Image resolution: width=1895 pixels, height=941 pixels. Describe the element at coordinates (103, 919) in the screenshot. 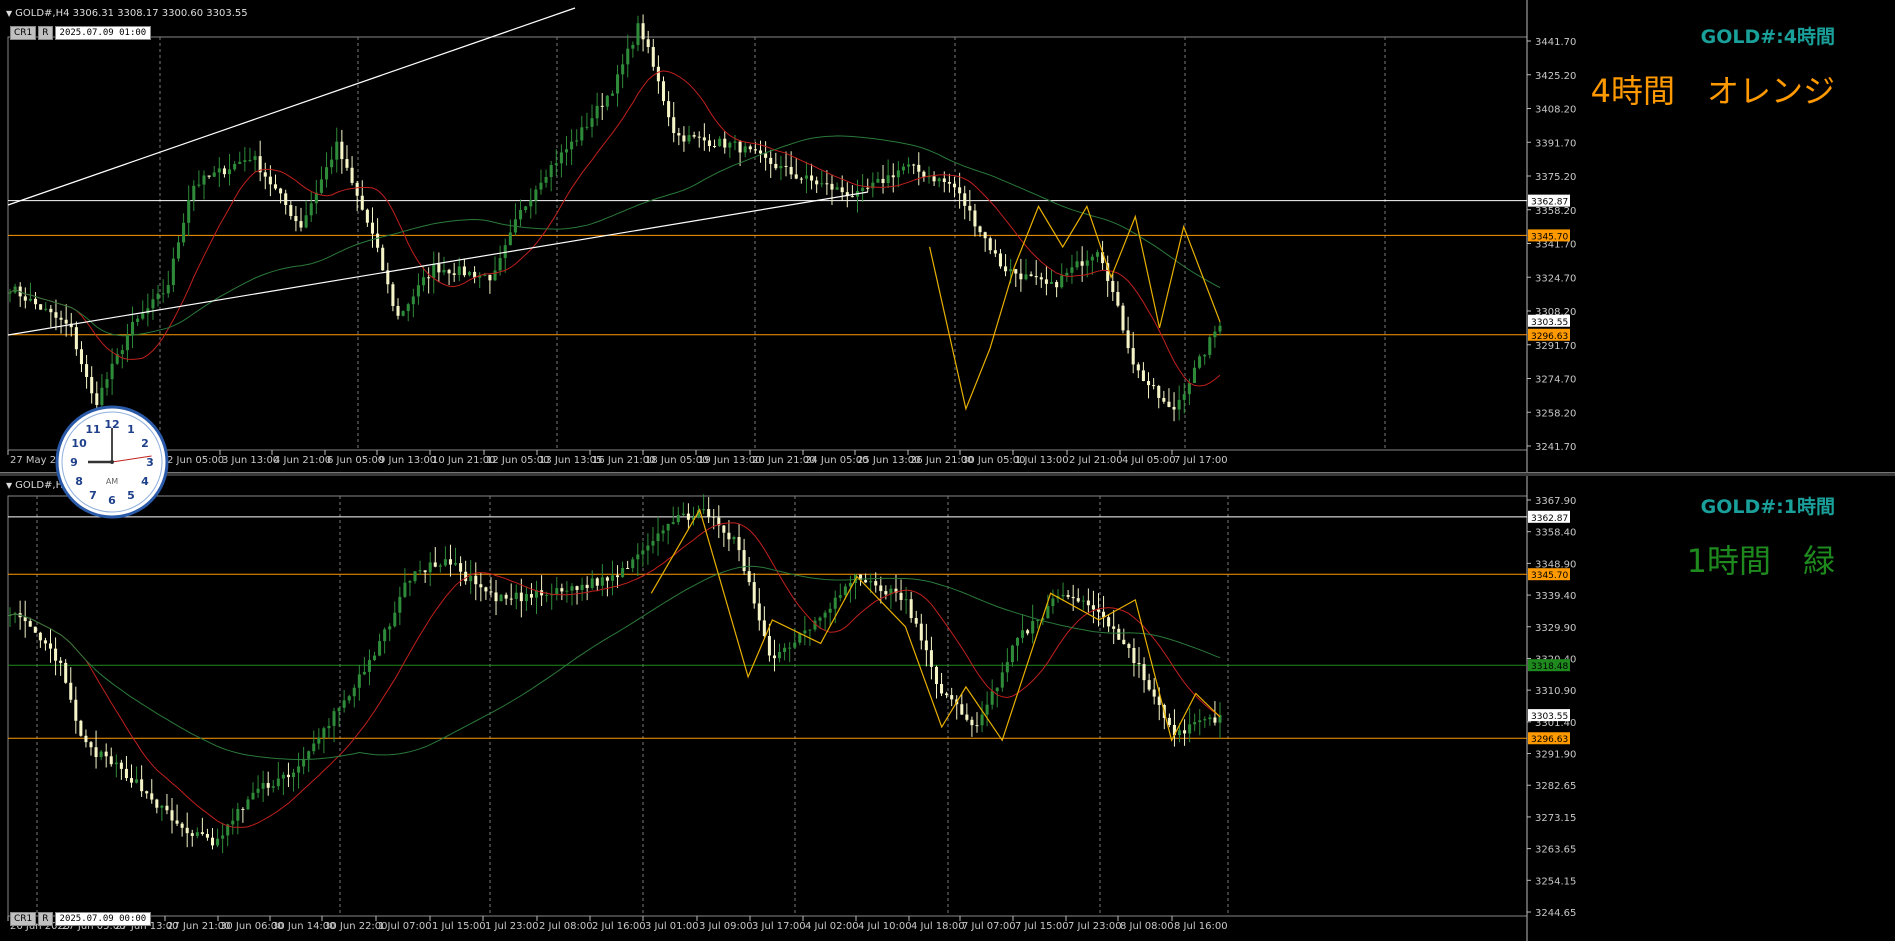

I see `h1-datetime-field: 2025.07.09 00:00` at that location.